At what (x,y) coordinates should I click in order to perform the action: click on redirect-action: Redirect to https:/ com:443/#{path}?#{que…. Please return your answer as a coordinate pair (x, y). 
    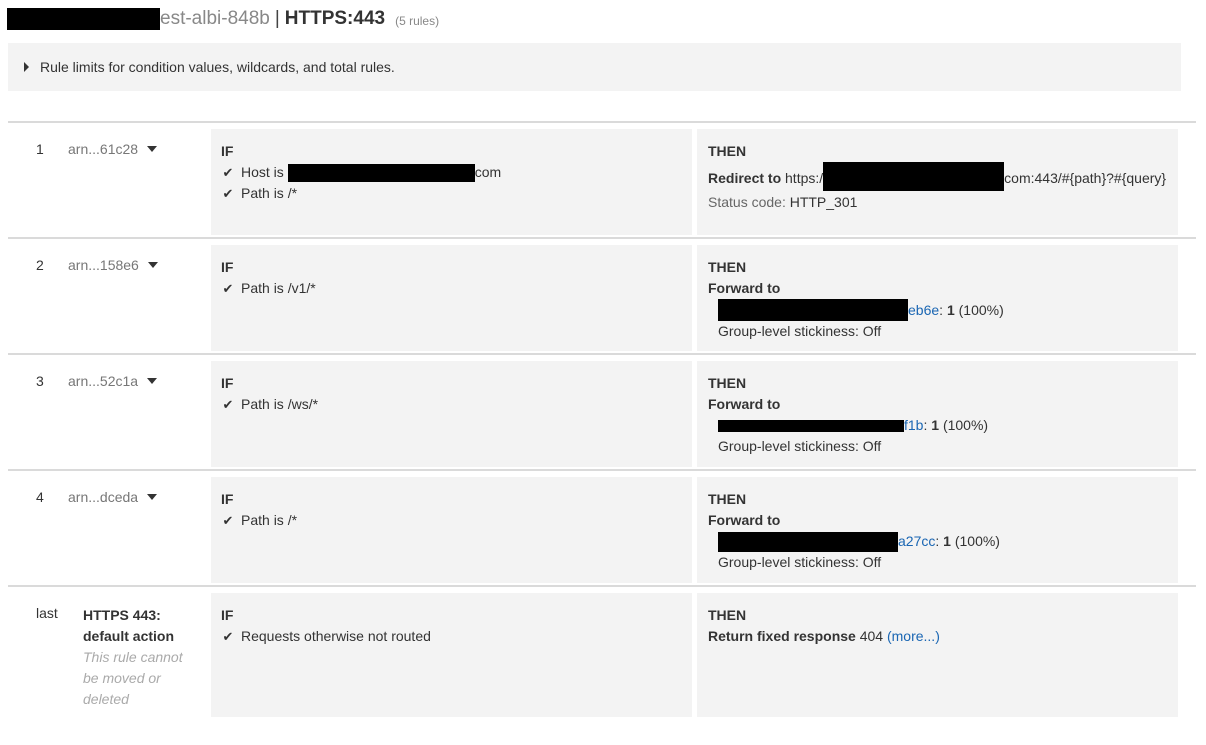
    Looking at the image, I should click on (943, 176).